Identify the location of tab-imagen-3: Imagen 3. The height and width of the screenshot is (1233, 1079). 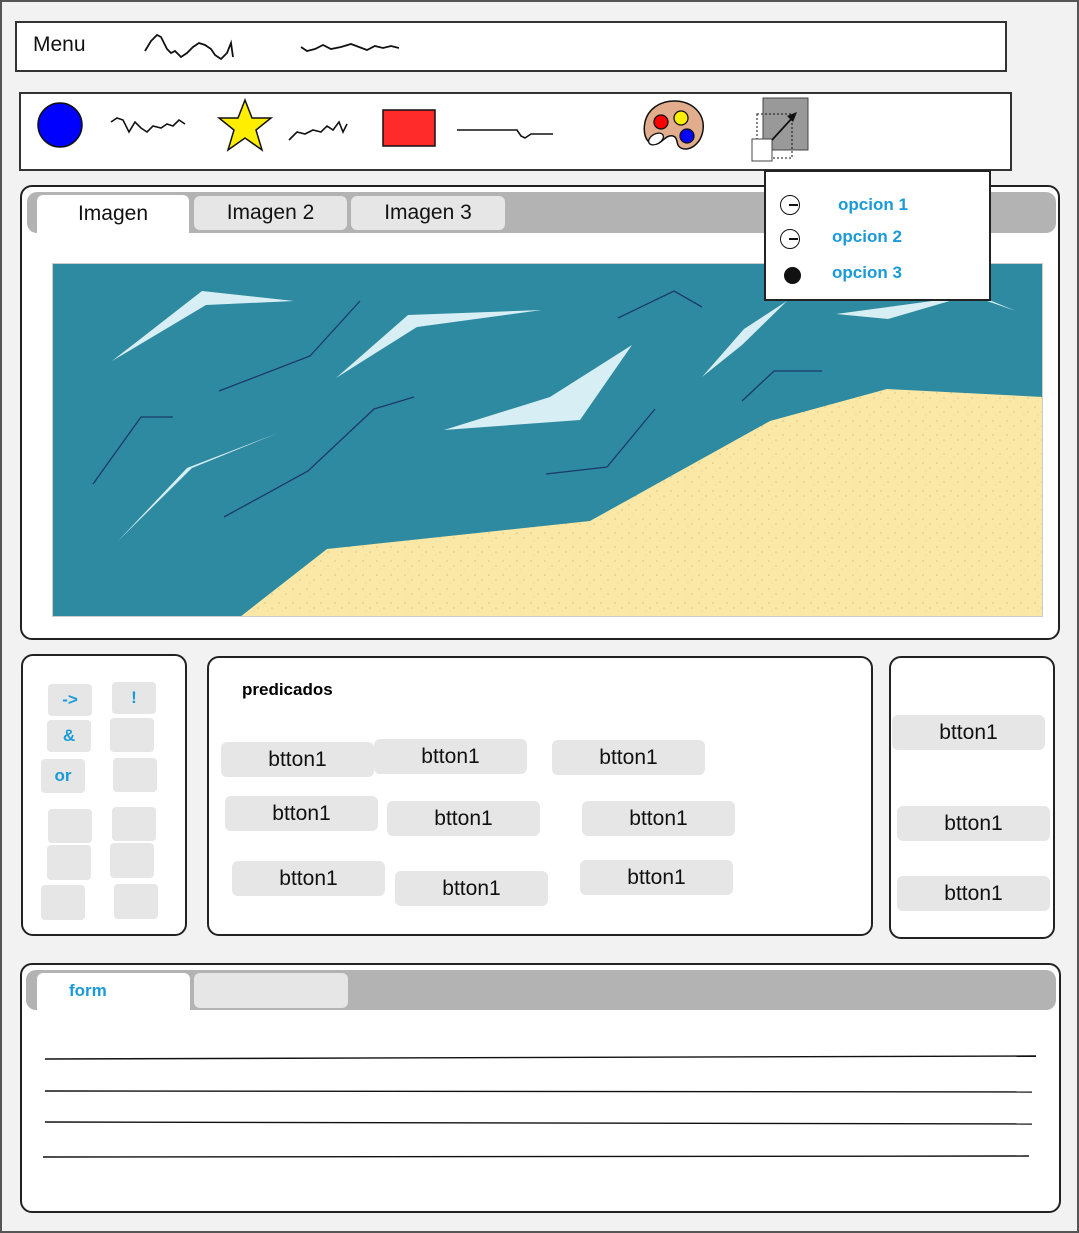
(428, 213).